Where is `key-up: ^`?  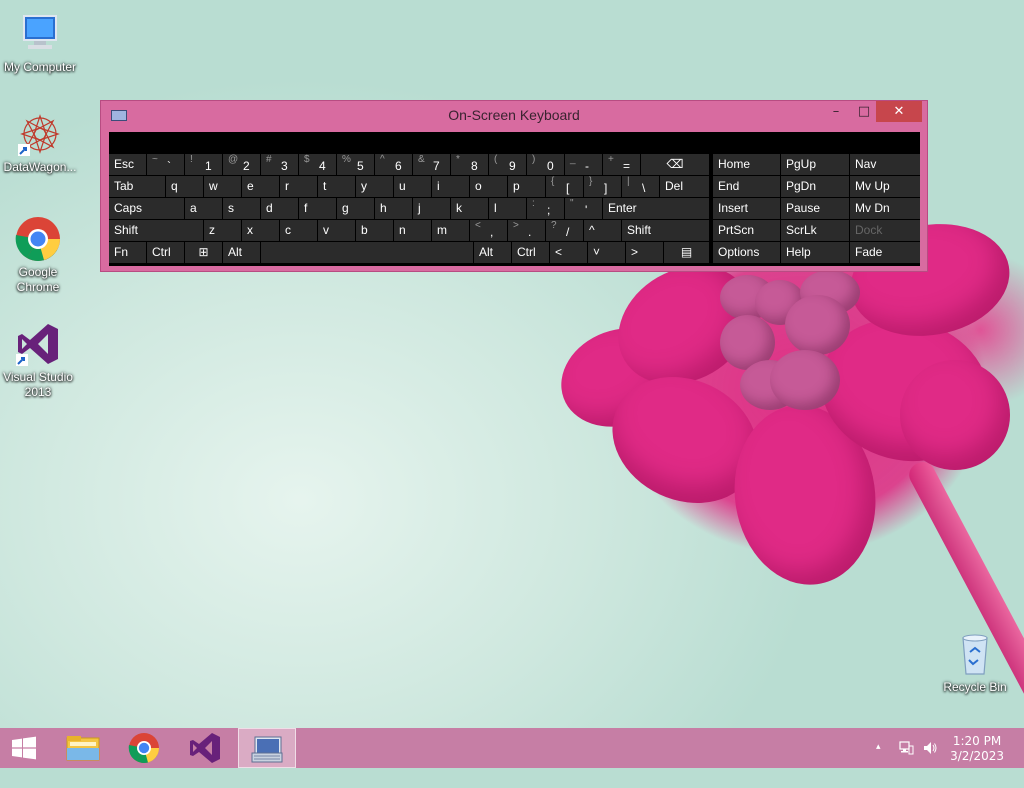 key-up: ^ is located at coordinates (602, 230).